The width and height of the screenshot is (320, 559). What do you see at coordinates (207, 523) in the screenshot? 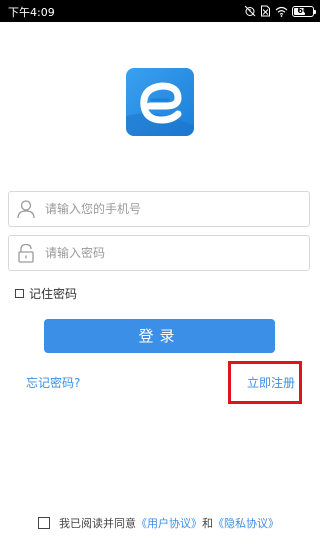
I see `agreement-conjunction: 和` at bounding box center [207, 523].